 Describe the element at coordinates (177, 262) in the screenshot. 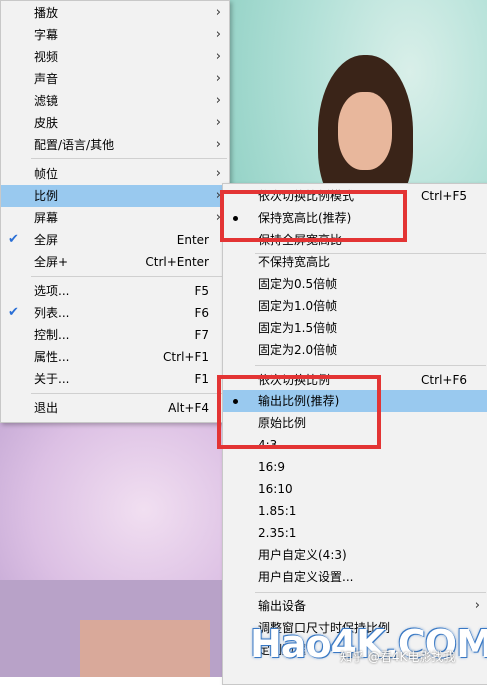

I see `menu-item-shortcut: Ctrl+Enter` at that location.